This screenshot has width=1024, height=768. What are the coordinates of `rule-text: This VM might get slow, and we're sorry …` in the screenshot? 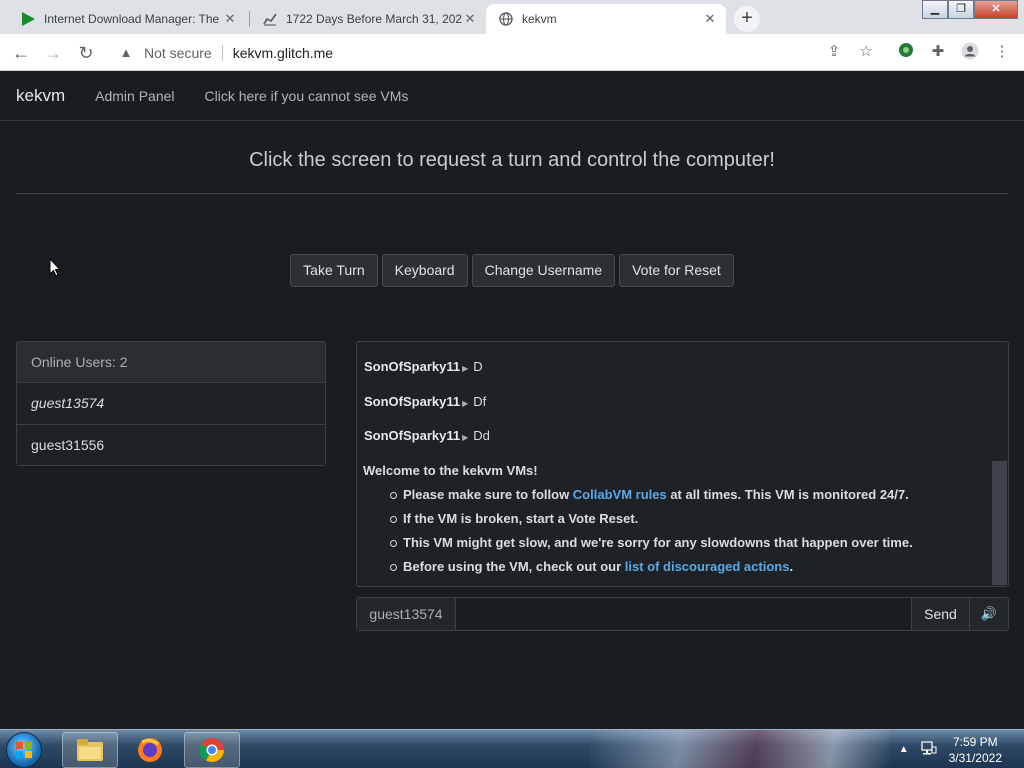 It's located at (658, 542).